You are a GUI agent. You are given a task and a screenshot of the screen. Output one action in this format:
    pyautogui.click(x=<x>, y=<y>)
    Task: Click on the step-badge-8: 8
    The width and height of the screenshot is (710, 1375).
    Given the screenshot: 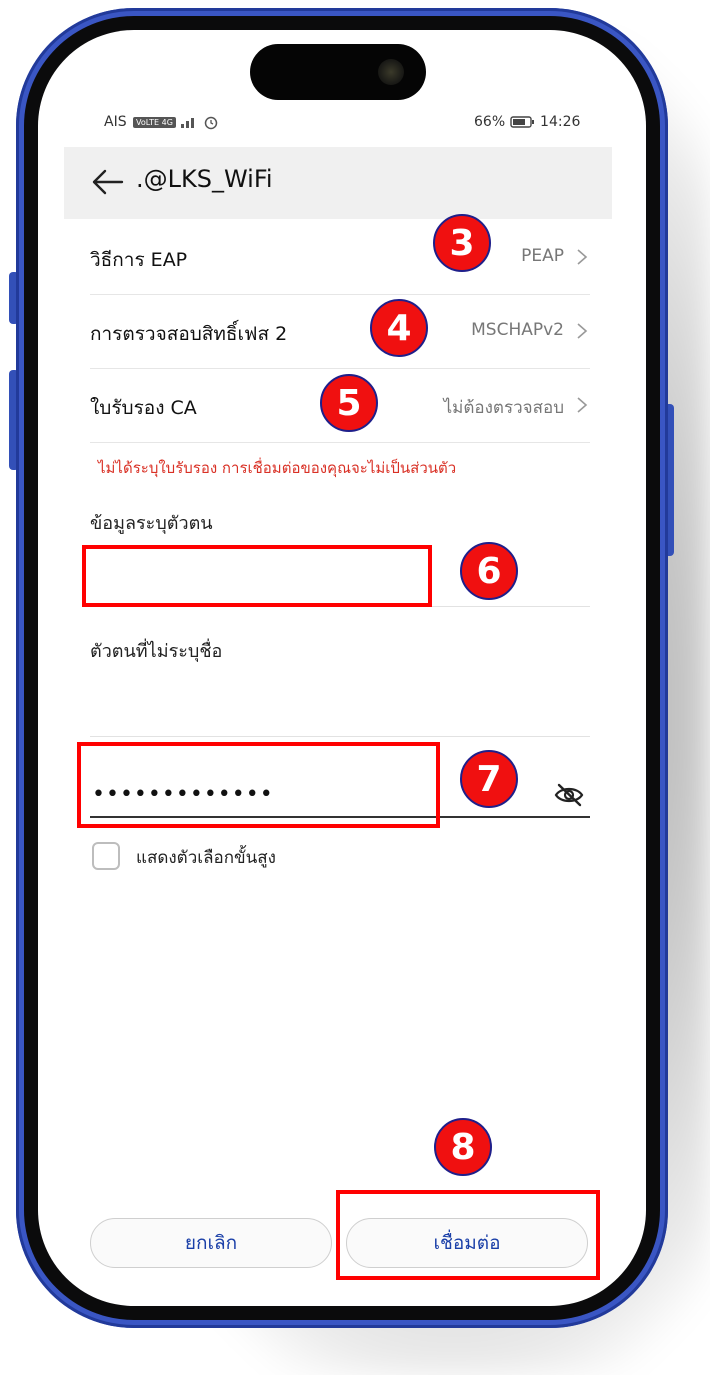 What is the action you would take?
    pyautogui.click(x=463, y=1147)
    